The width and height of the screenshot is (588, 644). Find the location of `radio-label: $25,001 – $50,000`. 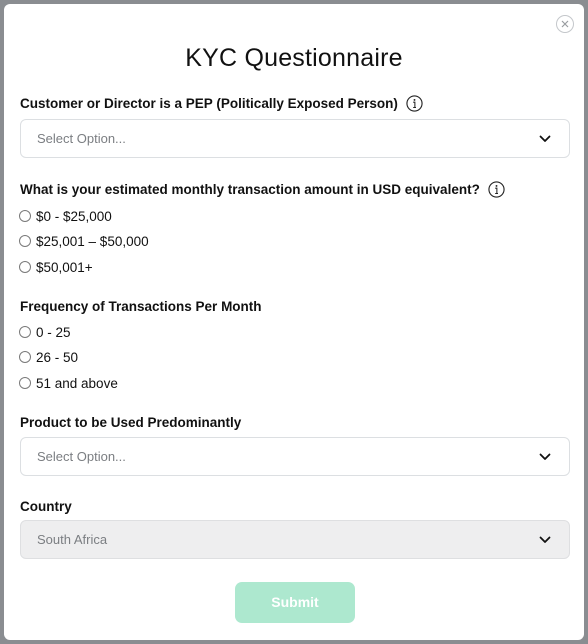

radio-label: $25,001 – $50,000 is located at coordinates (92, 241).